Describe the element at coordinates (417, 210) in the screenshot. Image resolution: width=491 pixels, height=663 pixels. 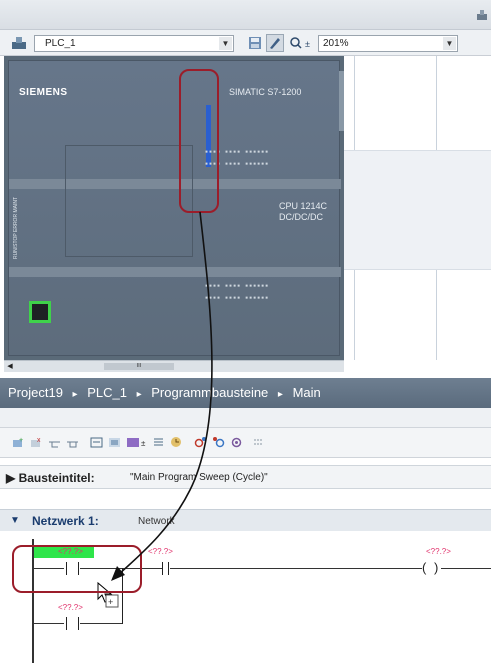
I see `rack-slot-band` at that location.